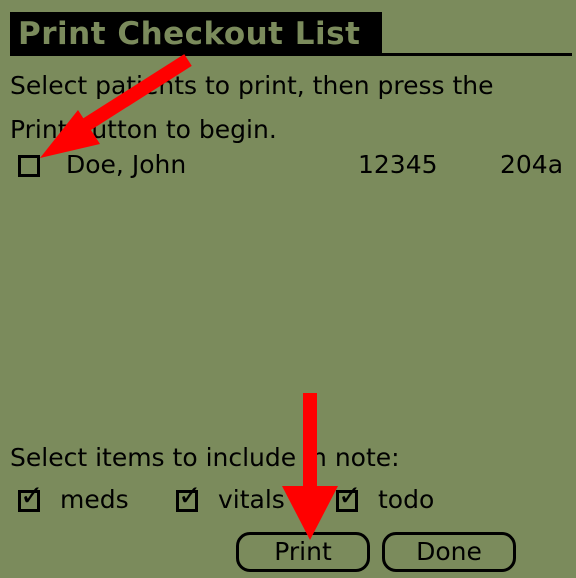 The width and height of the screenshot is (576, 578). What do you see at coordinates (126, 164) in the screenshot?
I see `patient-name: Doe, John` at bounding box center [126, 164].